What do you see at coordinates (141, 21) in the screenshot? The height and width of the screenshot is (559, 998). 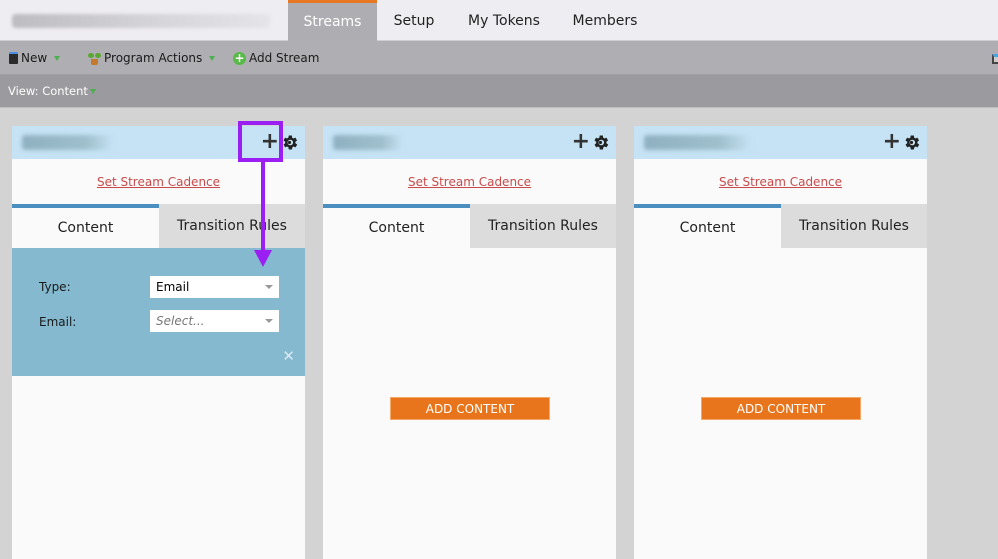 I see `program-name-redacted` at bounding box center [141, 21].